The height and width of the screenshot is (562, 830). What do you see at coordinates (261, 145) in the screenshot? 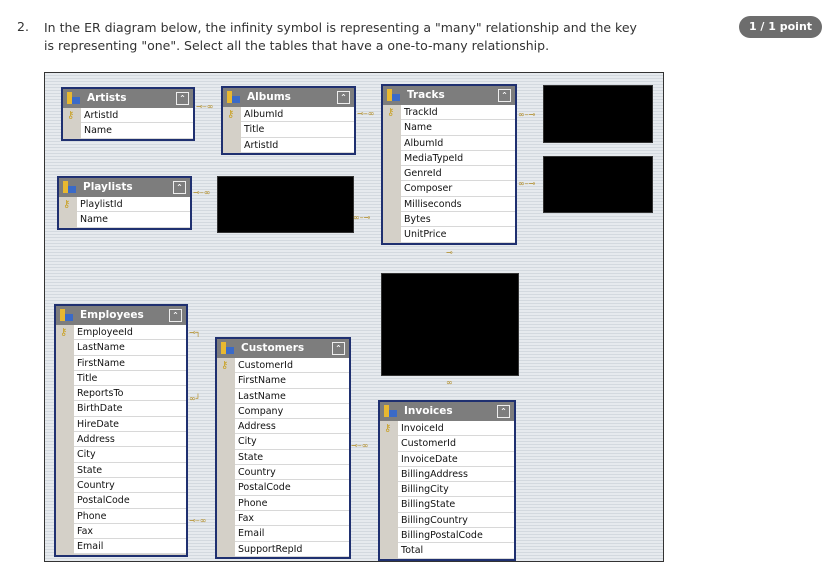
I see `field-name: ArtistId` at bounding box center [261, 145].